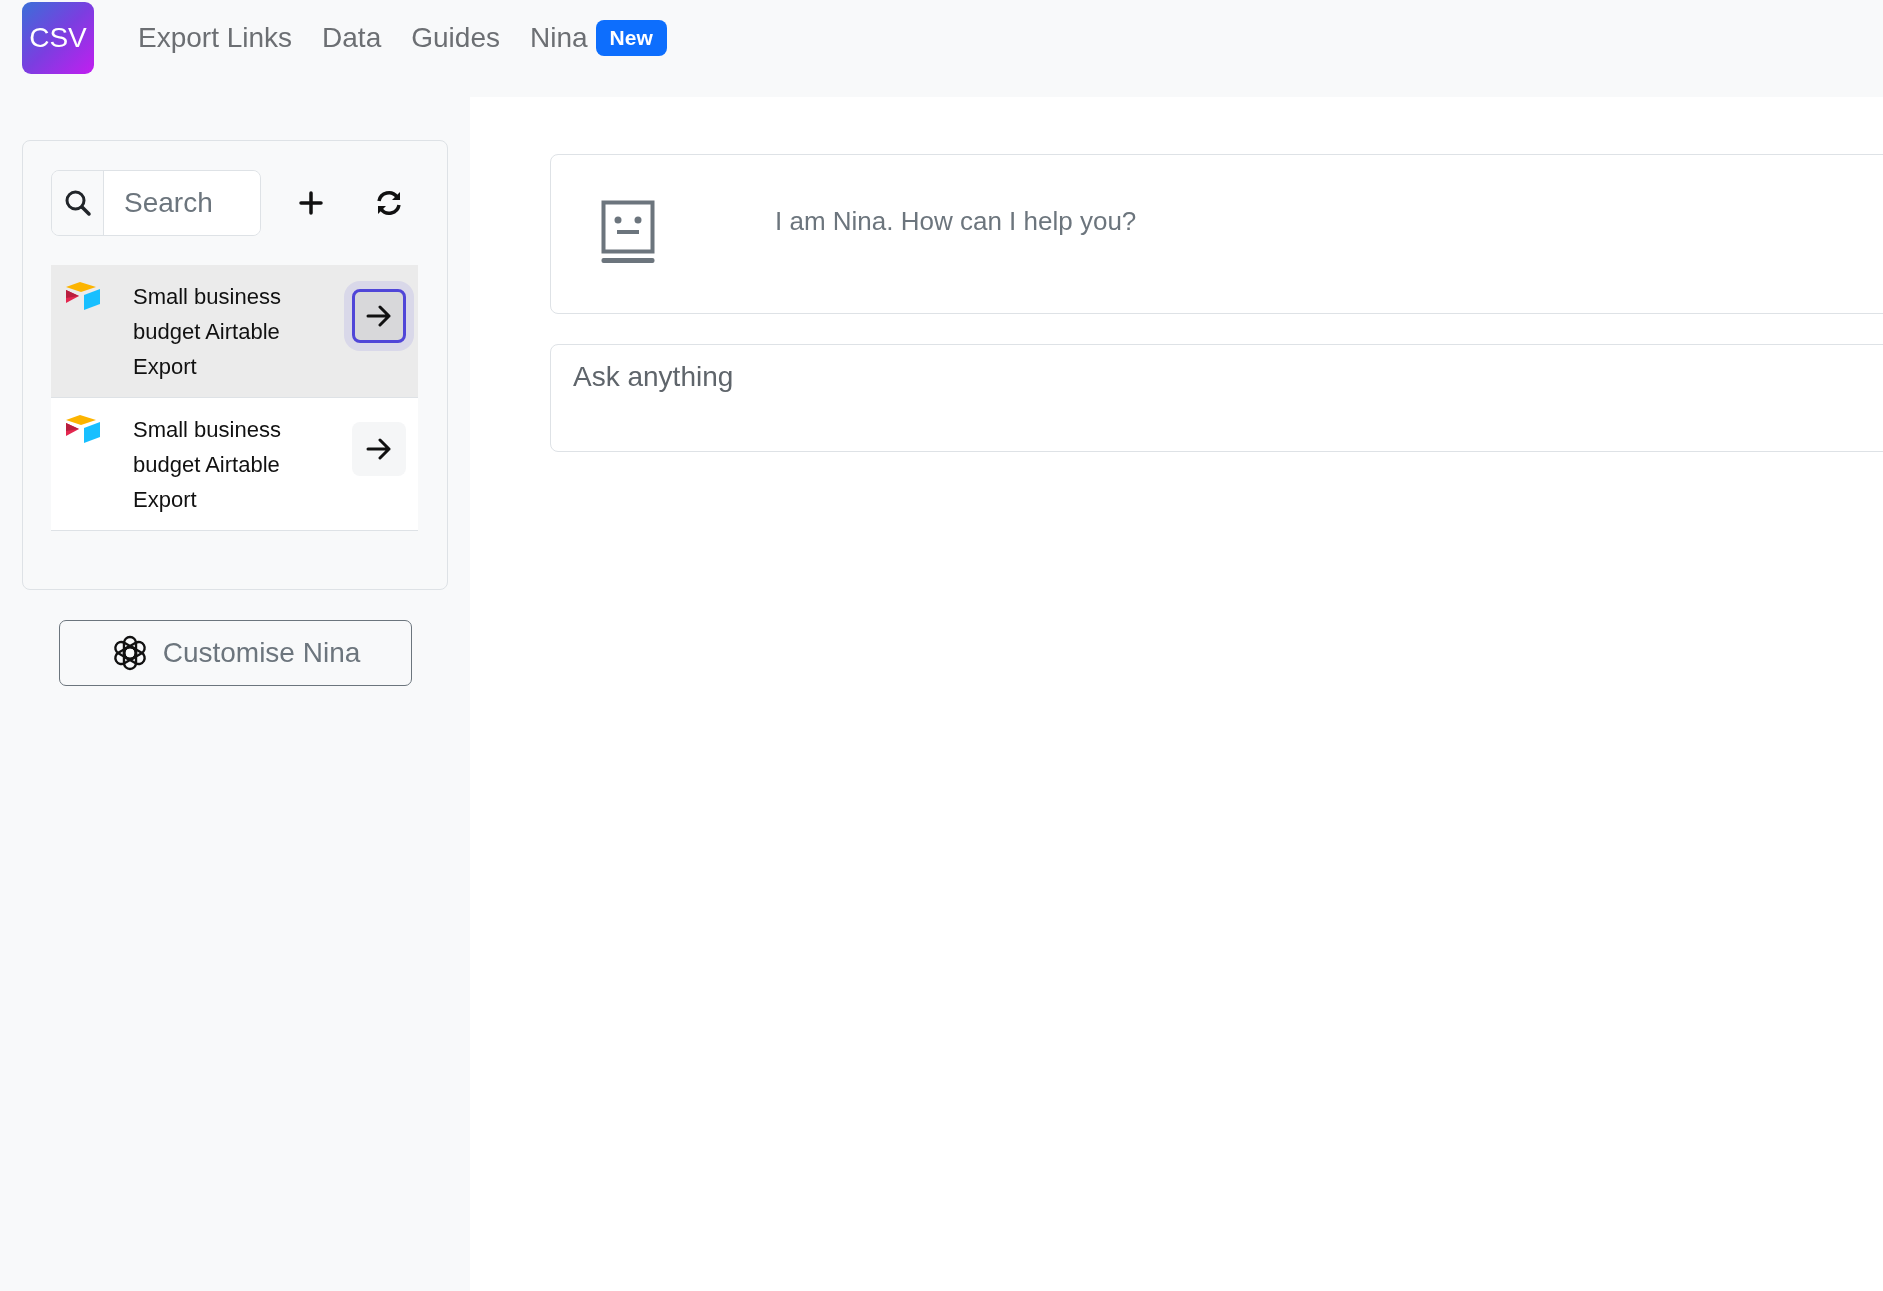 The width and height of the screenshot is (1883, 1291). Describe the element at coordinates (558, 37) in the screenshot. I see `nav-link: Nina` at that location.